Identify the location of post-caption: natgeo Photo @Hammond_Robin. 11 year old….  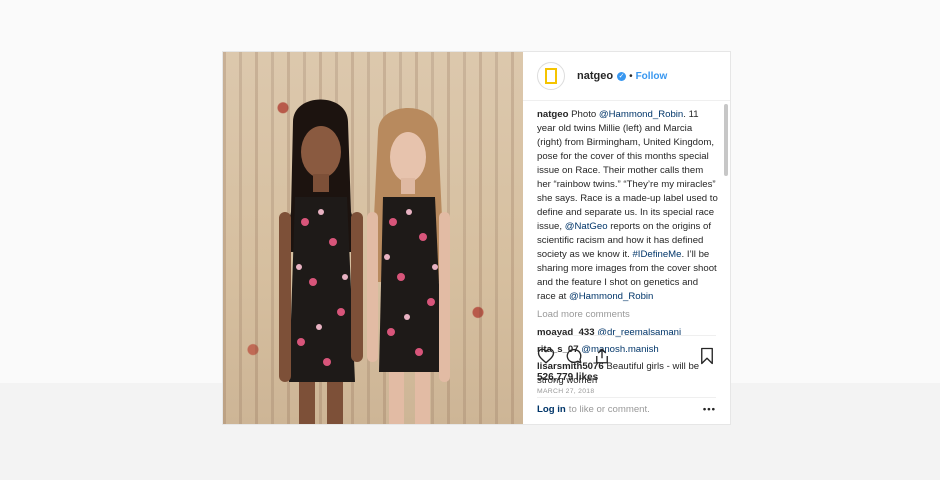
(627, 206).